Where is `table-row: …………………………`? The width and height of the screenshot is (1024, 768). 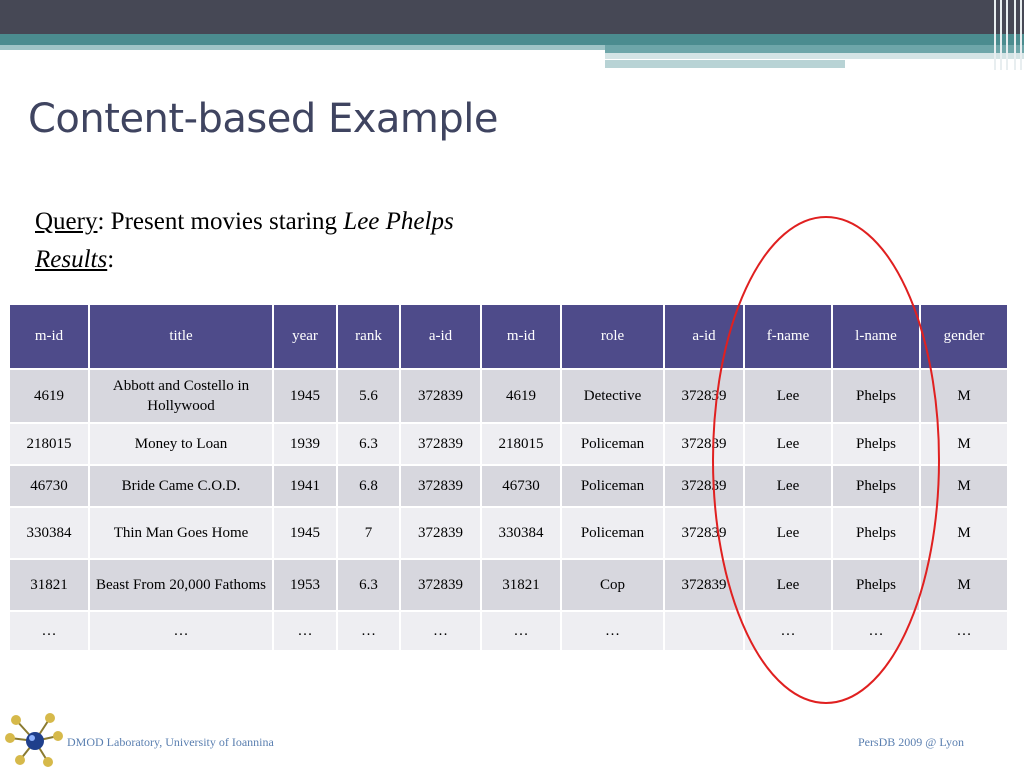 table-row: ………………………… is located at coordinates (508, 631).